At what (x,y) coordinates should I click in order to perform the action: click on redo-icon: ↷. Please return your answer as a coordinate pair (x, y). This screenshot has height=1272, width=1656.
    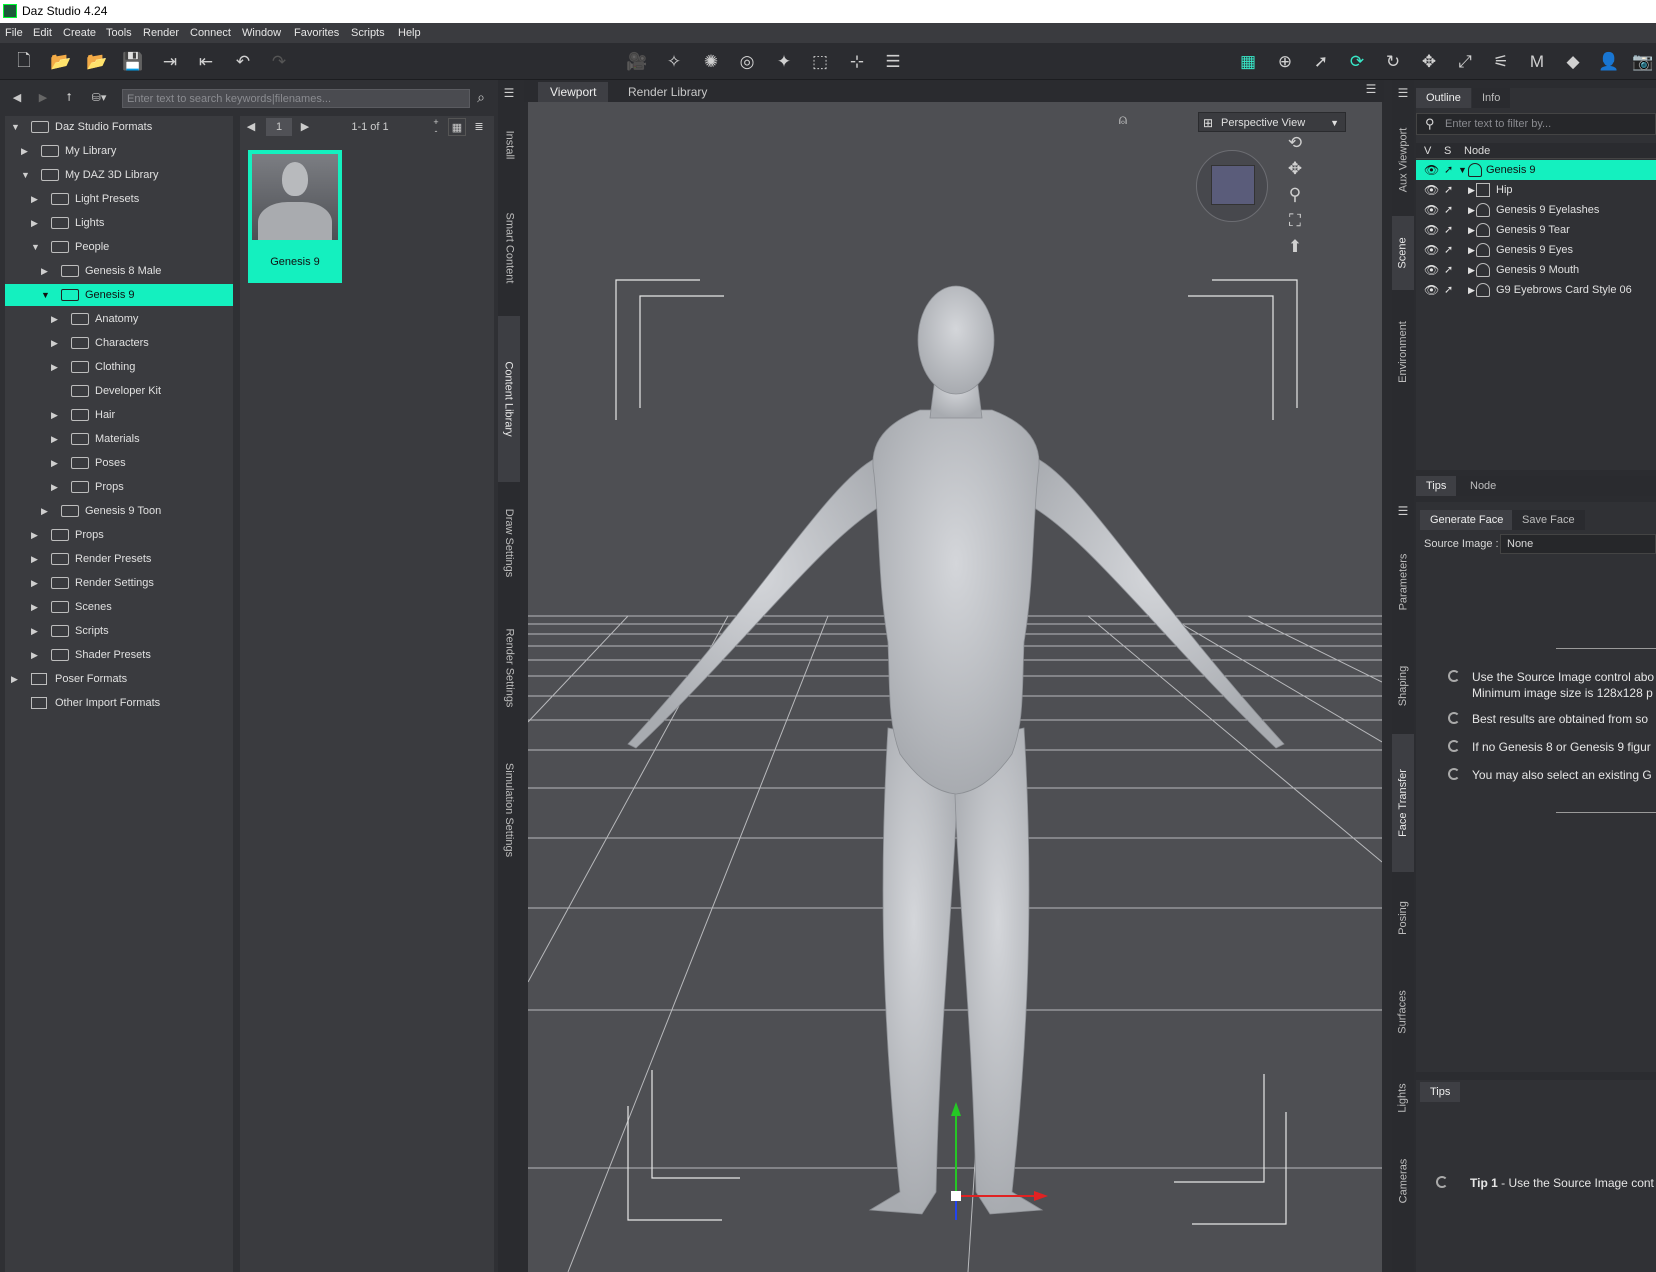
    Looking at the image, I should click on (279, 62).